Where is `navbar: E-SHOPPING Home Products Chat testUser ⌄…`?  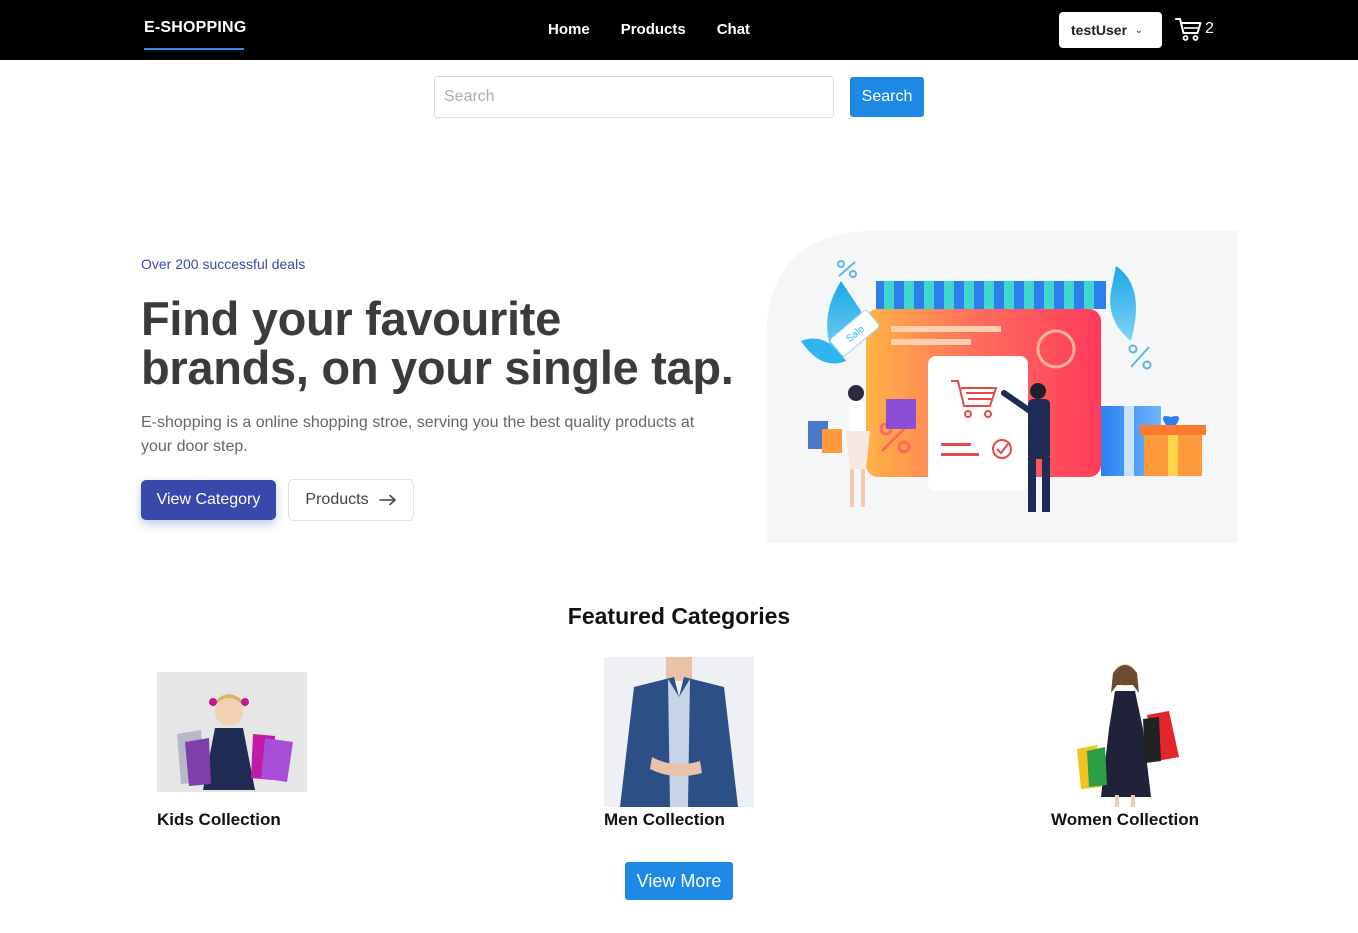 navbar: E-SHOPPING Home Products Chat testUser ⌄… is located at coordinates (679, 30).